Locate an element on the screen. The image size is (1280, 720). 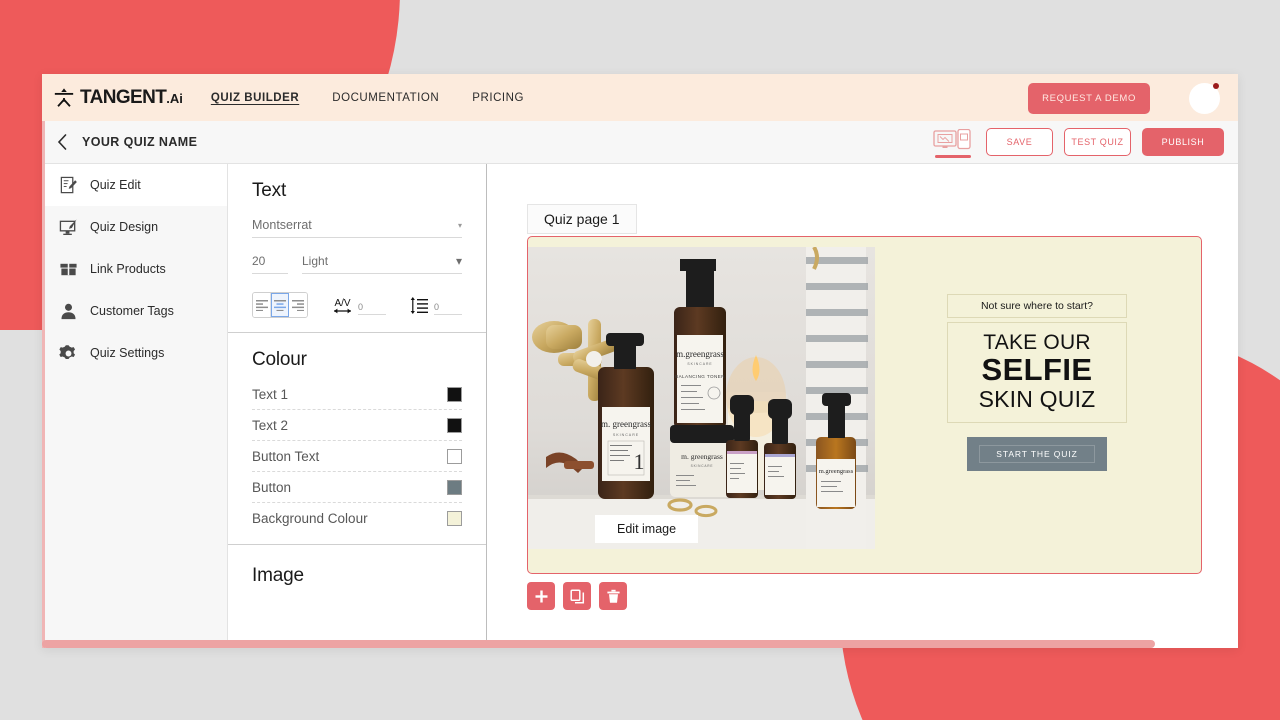
headline-line-3: SKIN QUIZ is located at coordinates (1037, 398).